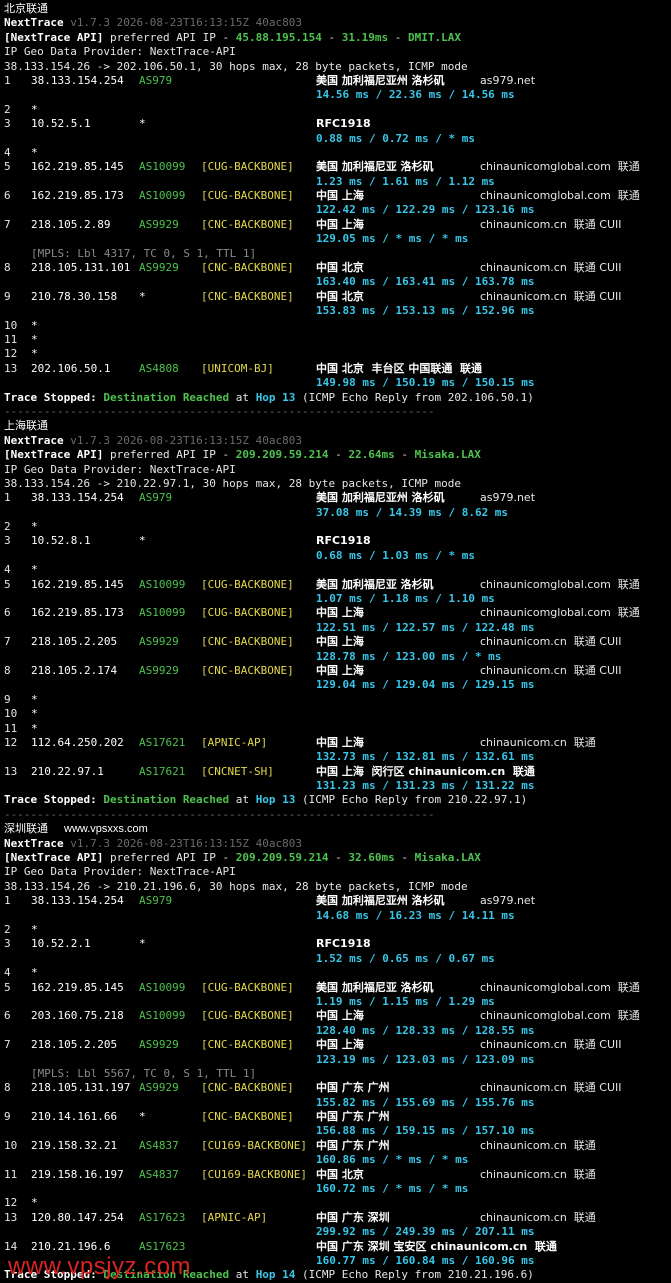 This screenshot has height=1283, width=671. What do you see at coordinates (340, 642) in the screenshot?
I see `hop-geo: 中国 上海` at bounding box center [340, 642].